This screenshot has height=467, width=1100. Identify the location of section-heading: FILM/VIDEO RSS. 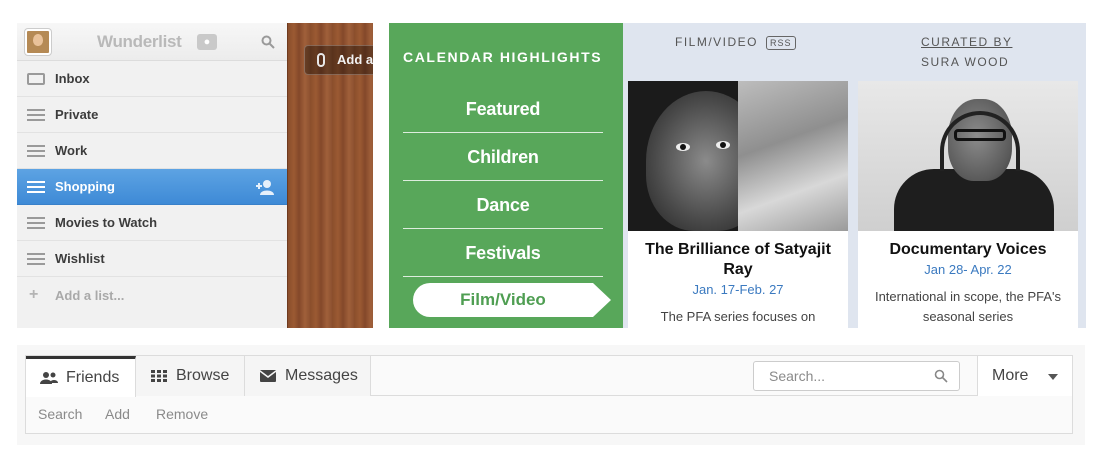
(735, 42).